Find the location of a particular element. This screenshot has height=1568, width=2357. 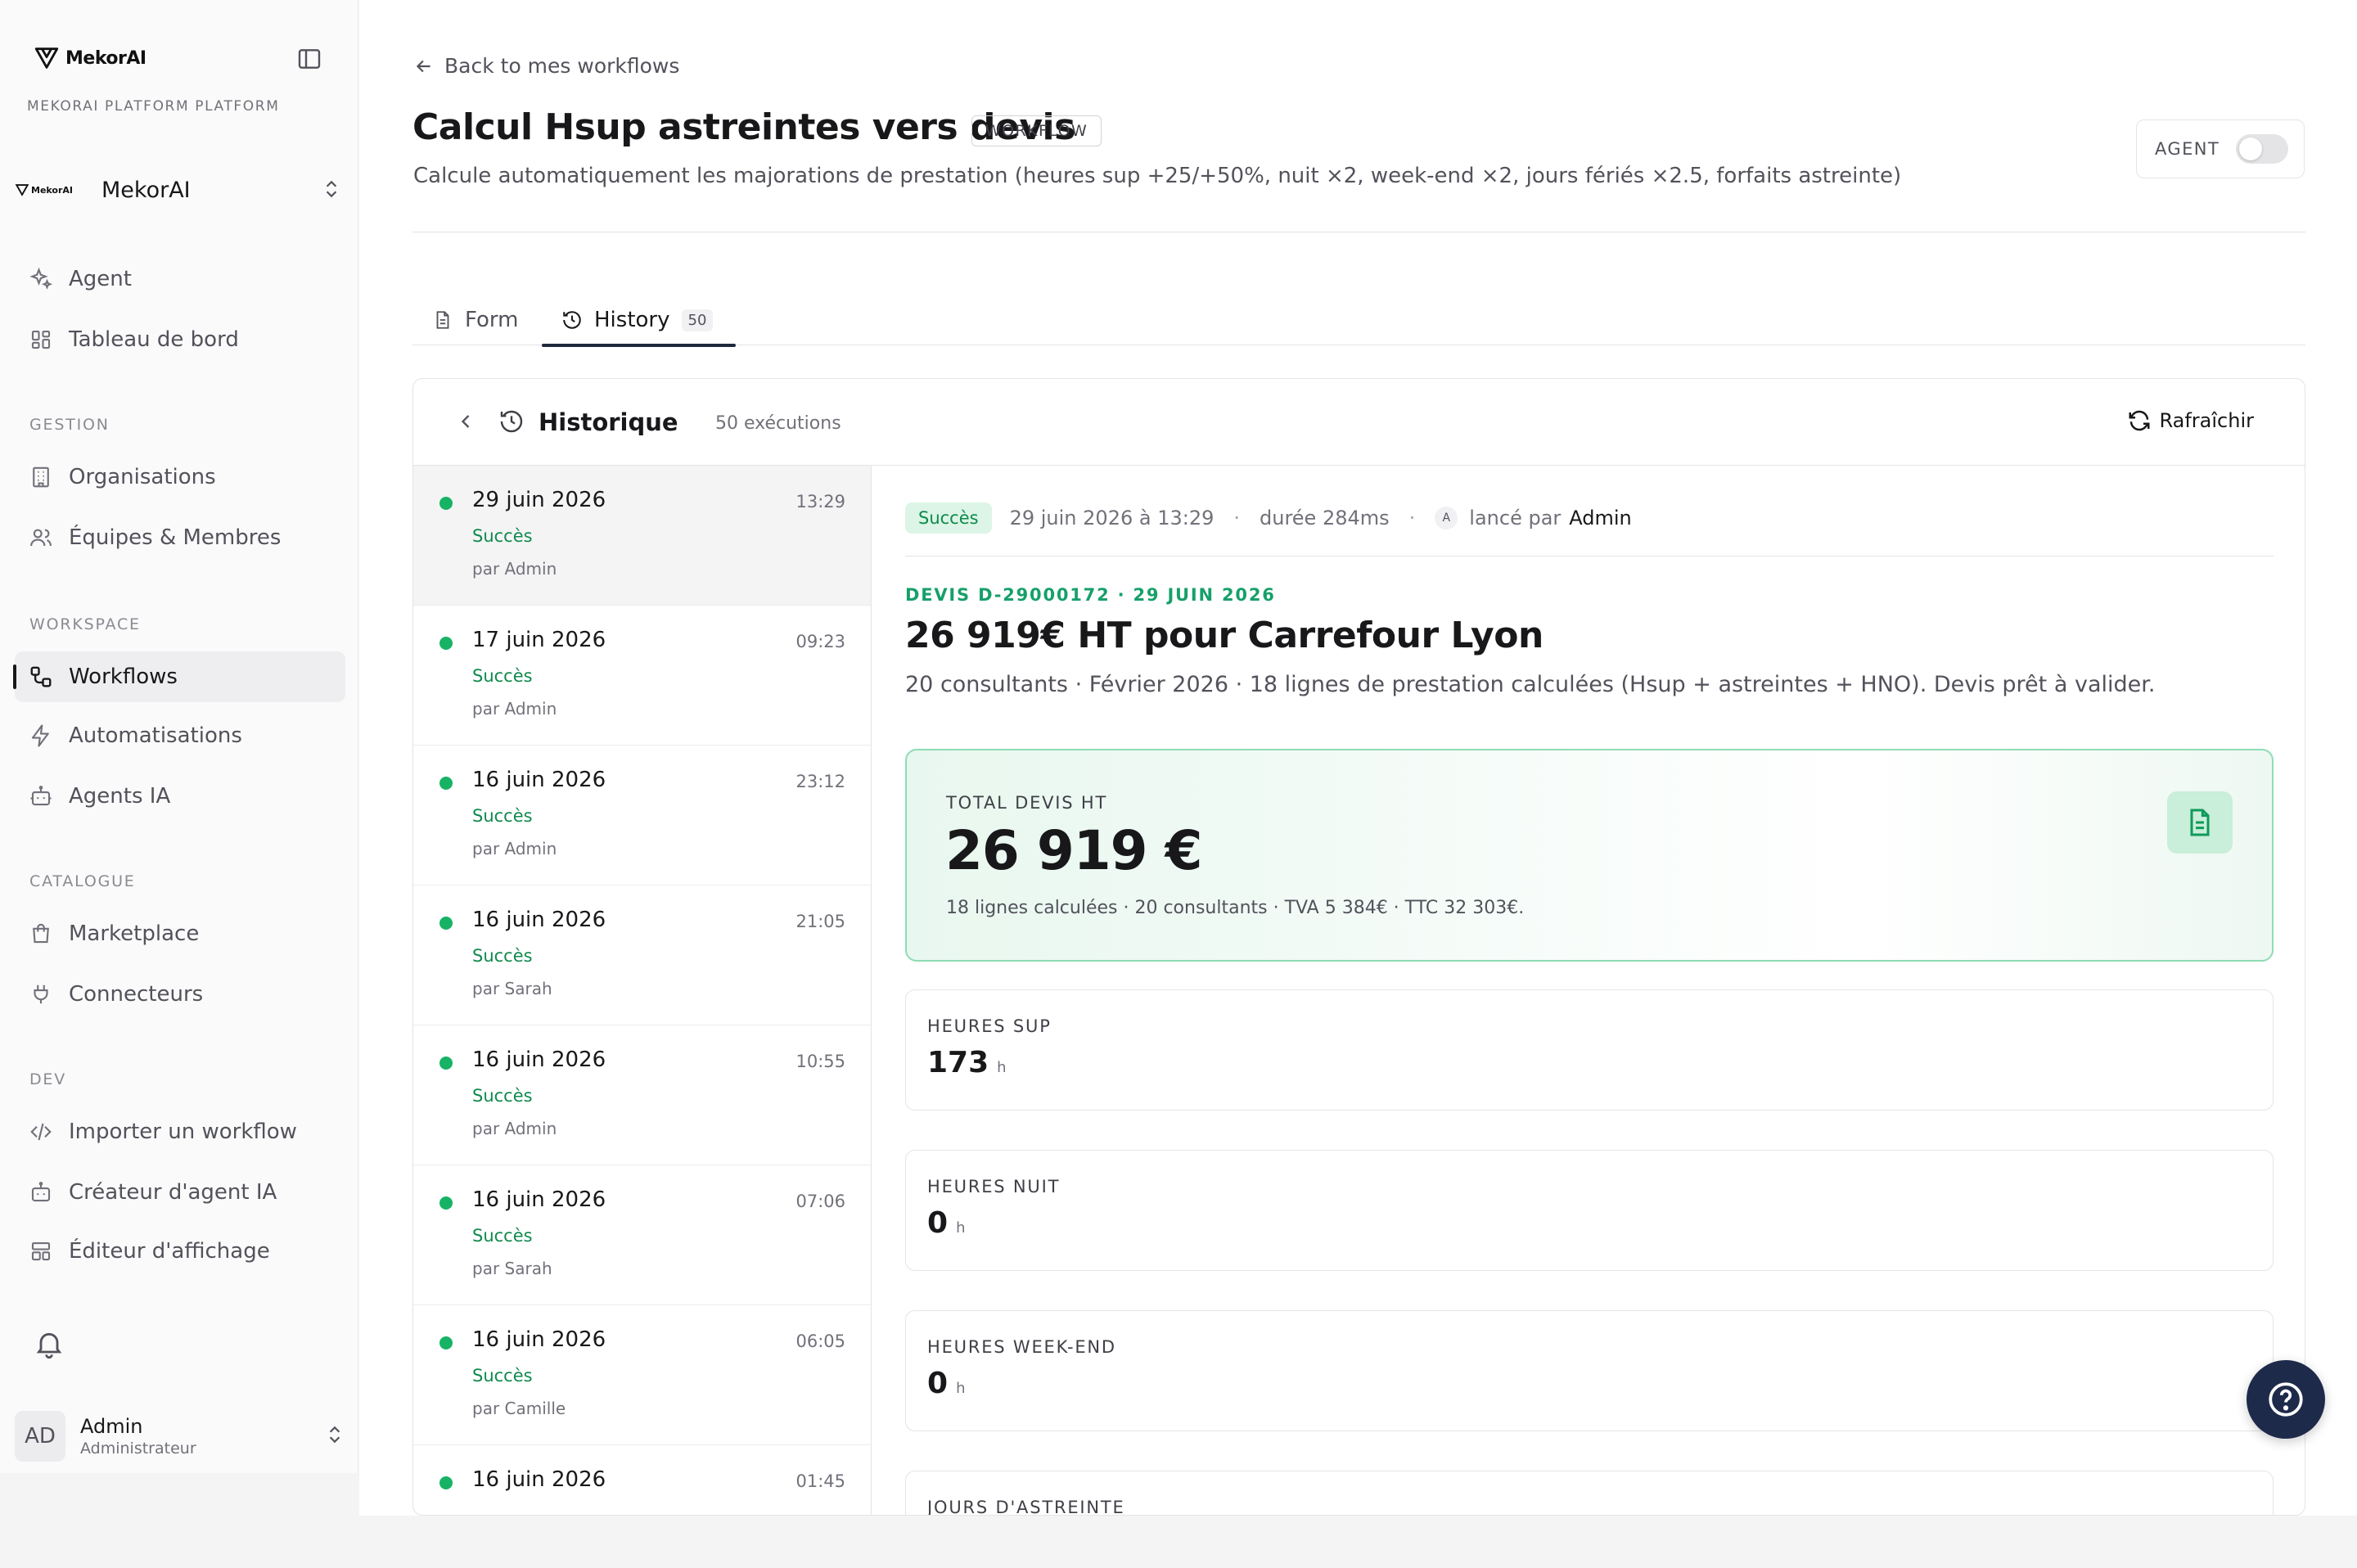

code-icon is located at coordinates (41, 1132).